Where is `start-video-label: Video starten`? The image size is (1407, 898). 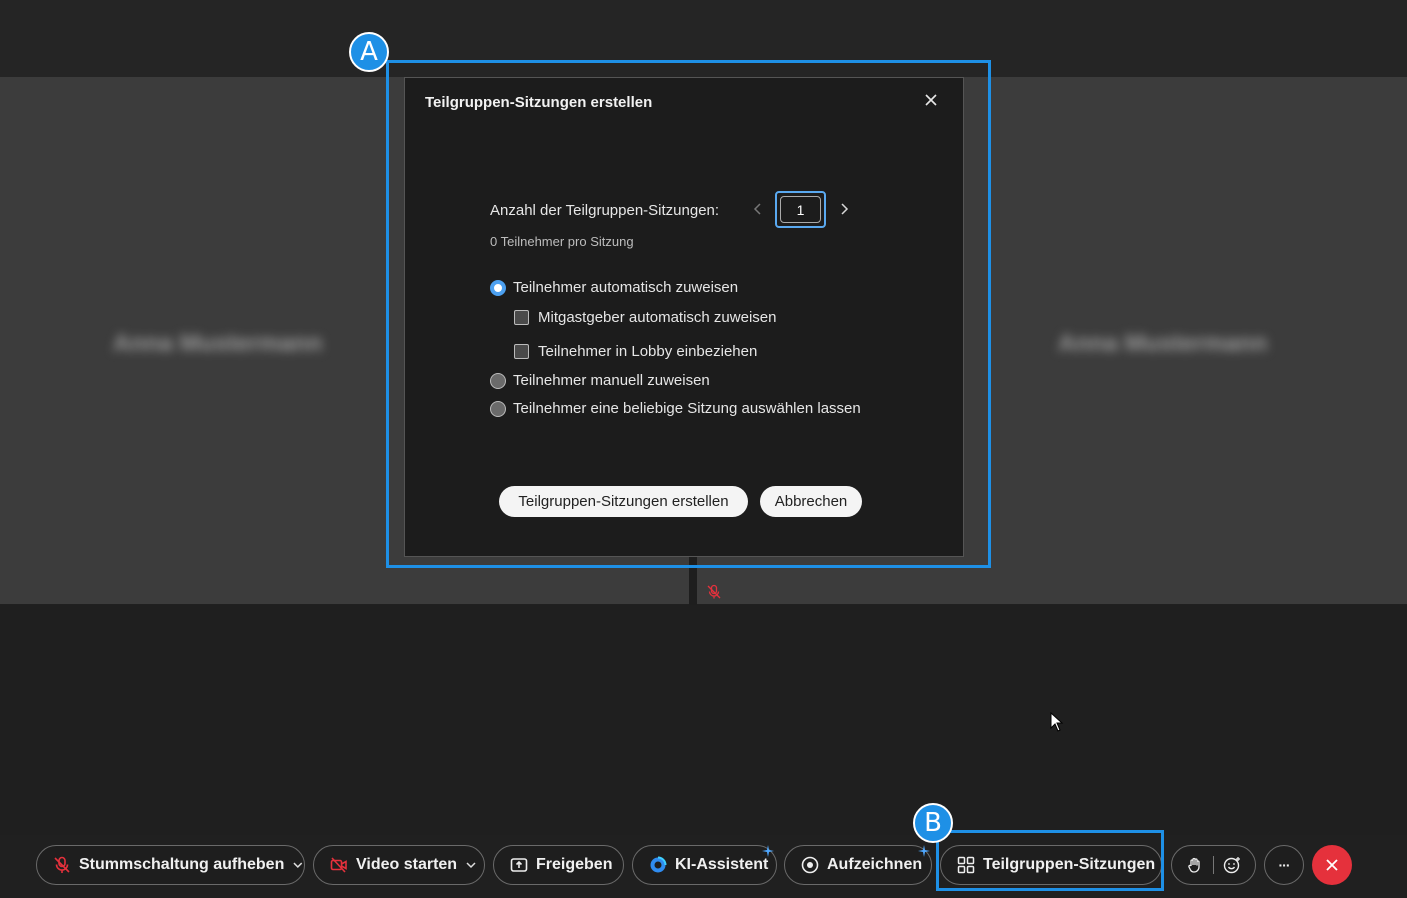 start-video-label: Video starten is located at coordinates (407, 864).